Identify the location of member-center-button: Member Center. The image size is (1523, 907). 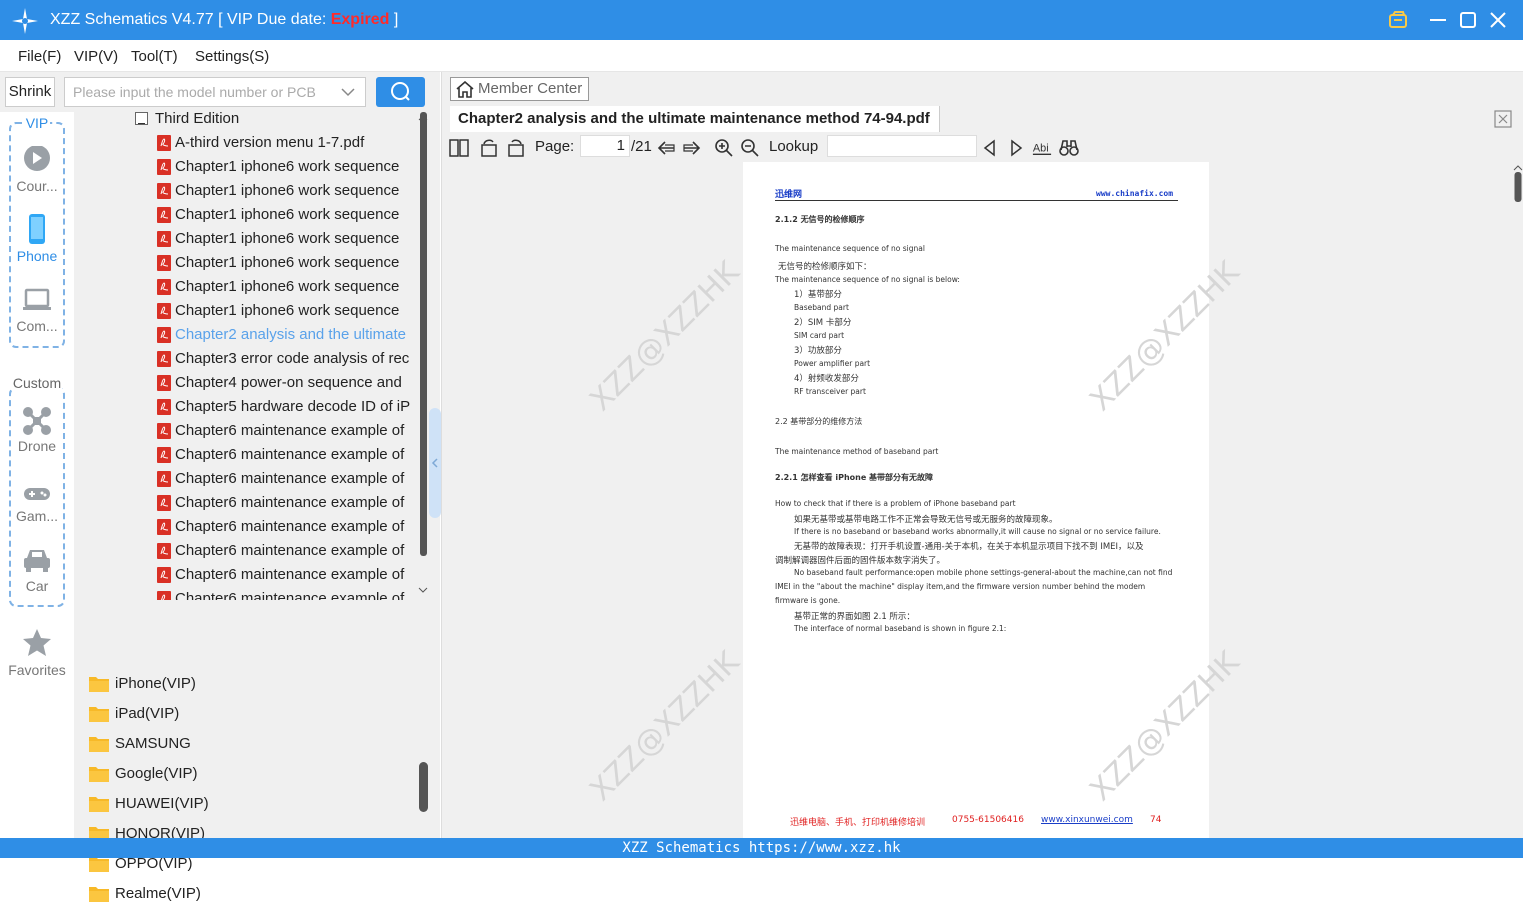
(519, 89).